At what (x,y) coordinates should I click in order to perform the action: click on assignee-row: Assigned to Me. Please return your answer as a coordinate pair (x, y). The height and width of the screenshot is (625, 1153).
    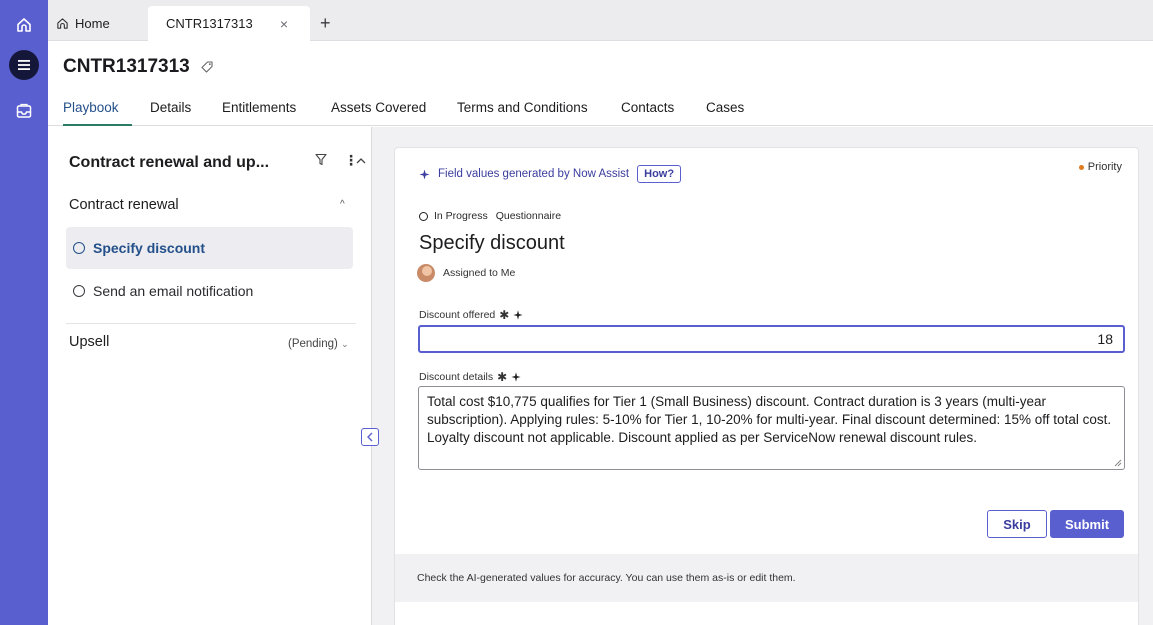
    Looking at the image, I should click on (466, 273).